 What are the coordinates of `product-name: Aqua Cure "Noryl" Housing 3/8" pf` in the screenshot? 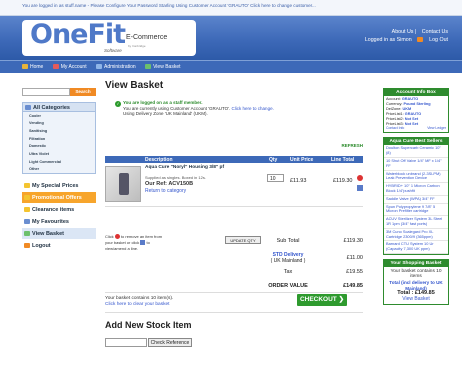 It's located at (185, 167).